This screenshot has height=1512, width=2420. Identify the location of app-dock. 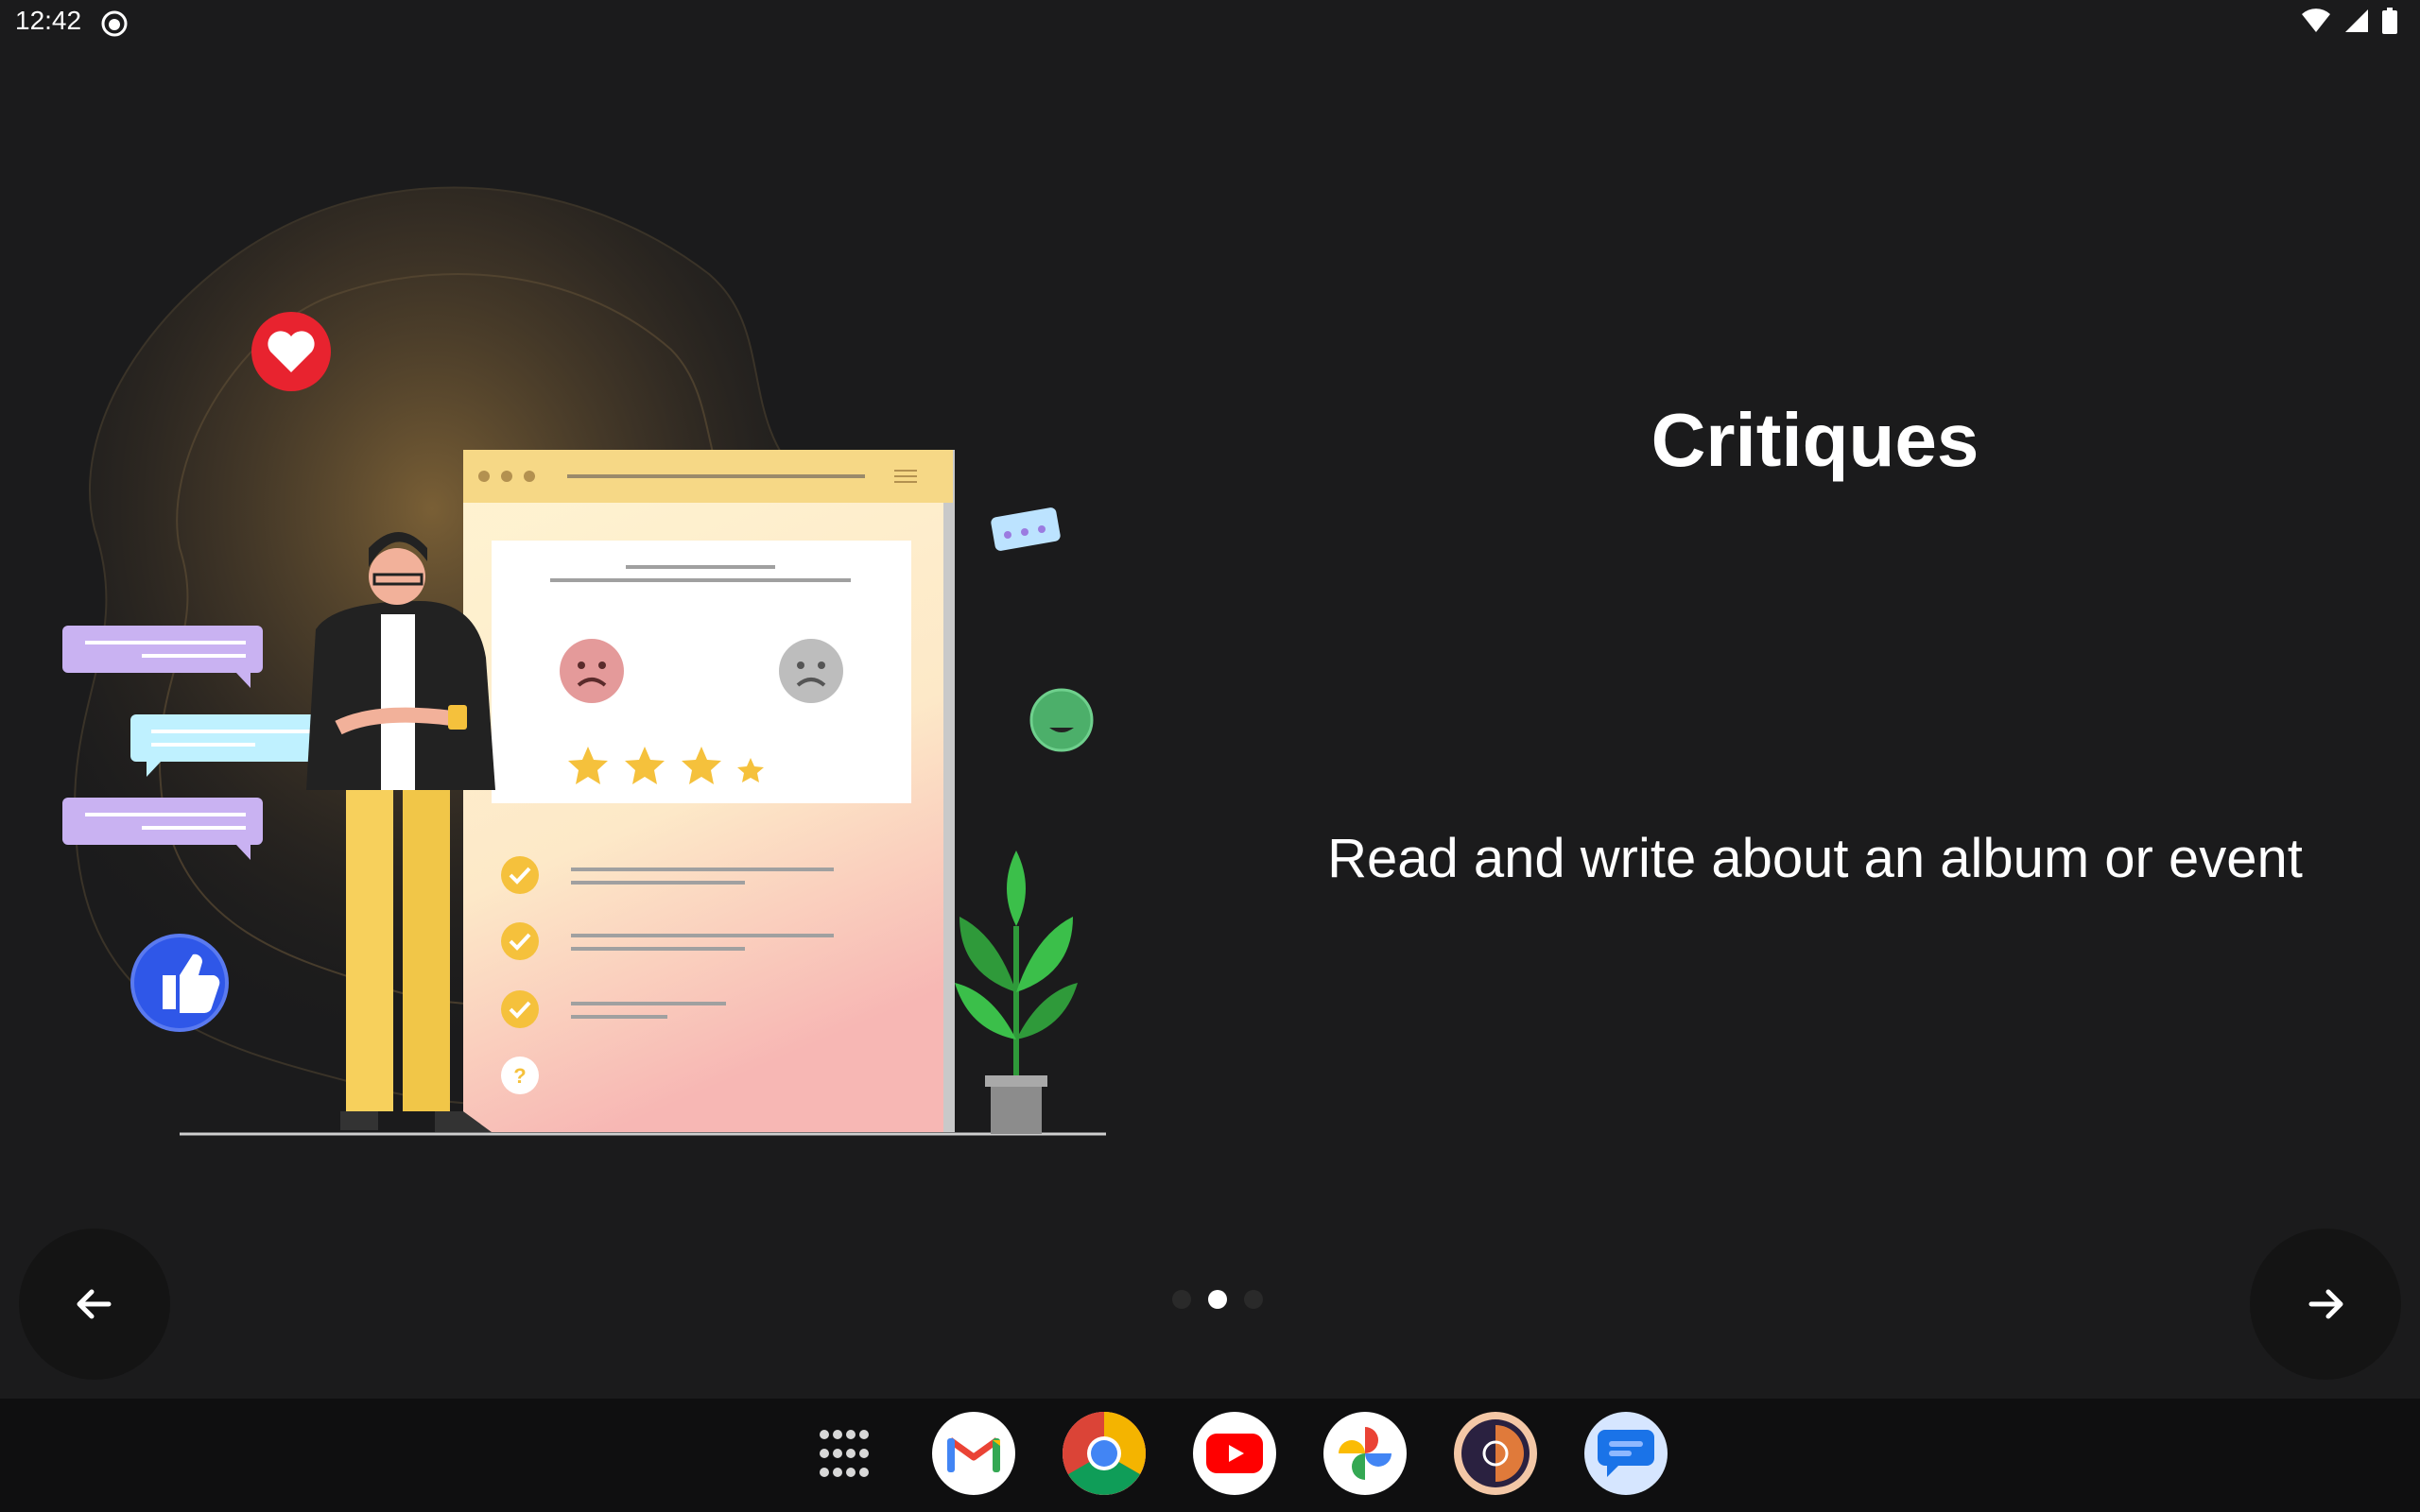
(1235, 1453).